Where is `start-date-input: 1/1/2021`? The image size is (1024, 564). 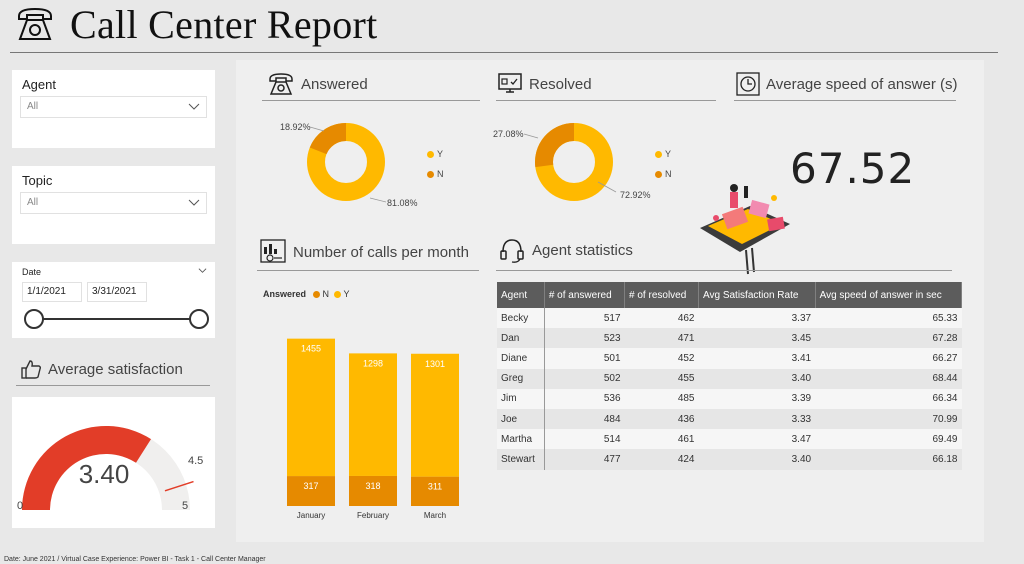 start-date-input: 1/1/2021 is located at coordinates (52, 292).